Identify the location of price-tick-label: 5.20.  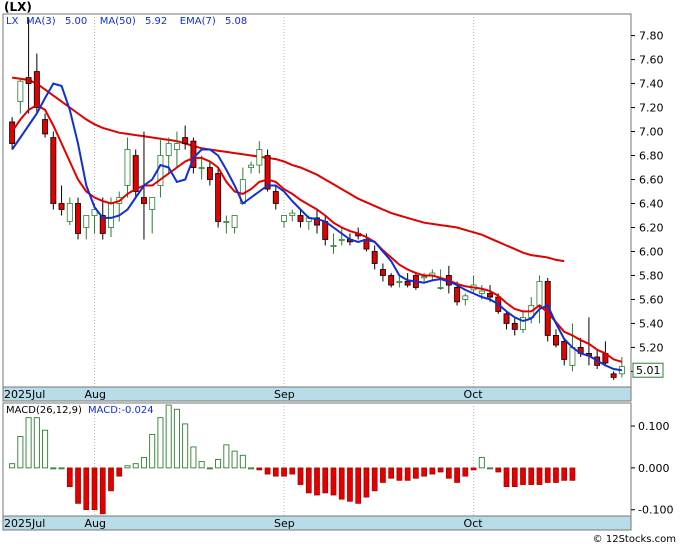
(651, 347).